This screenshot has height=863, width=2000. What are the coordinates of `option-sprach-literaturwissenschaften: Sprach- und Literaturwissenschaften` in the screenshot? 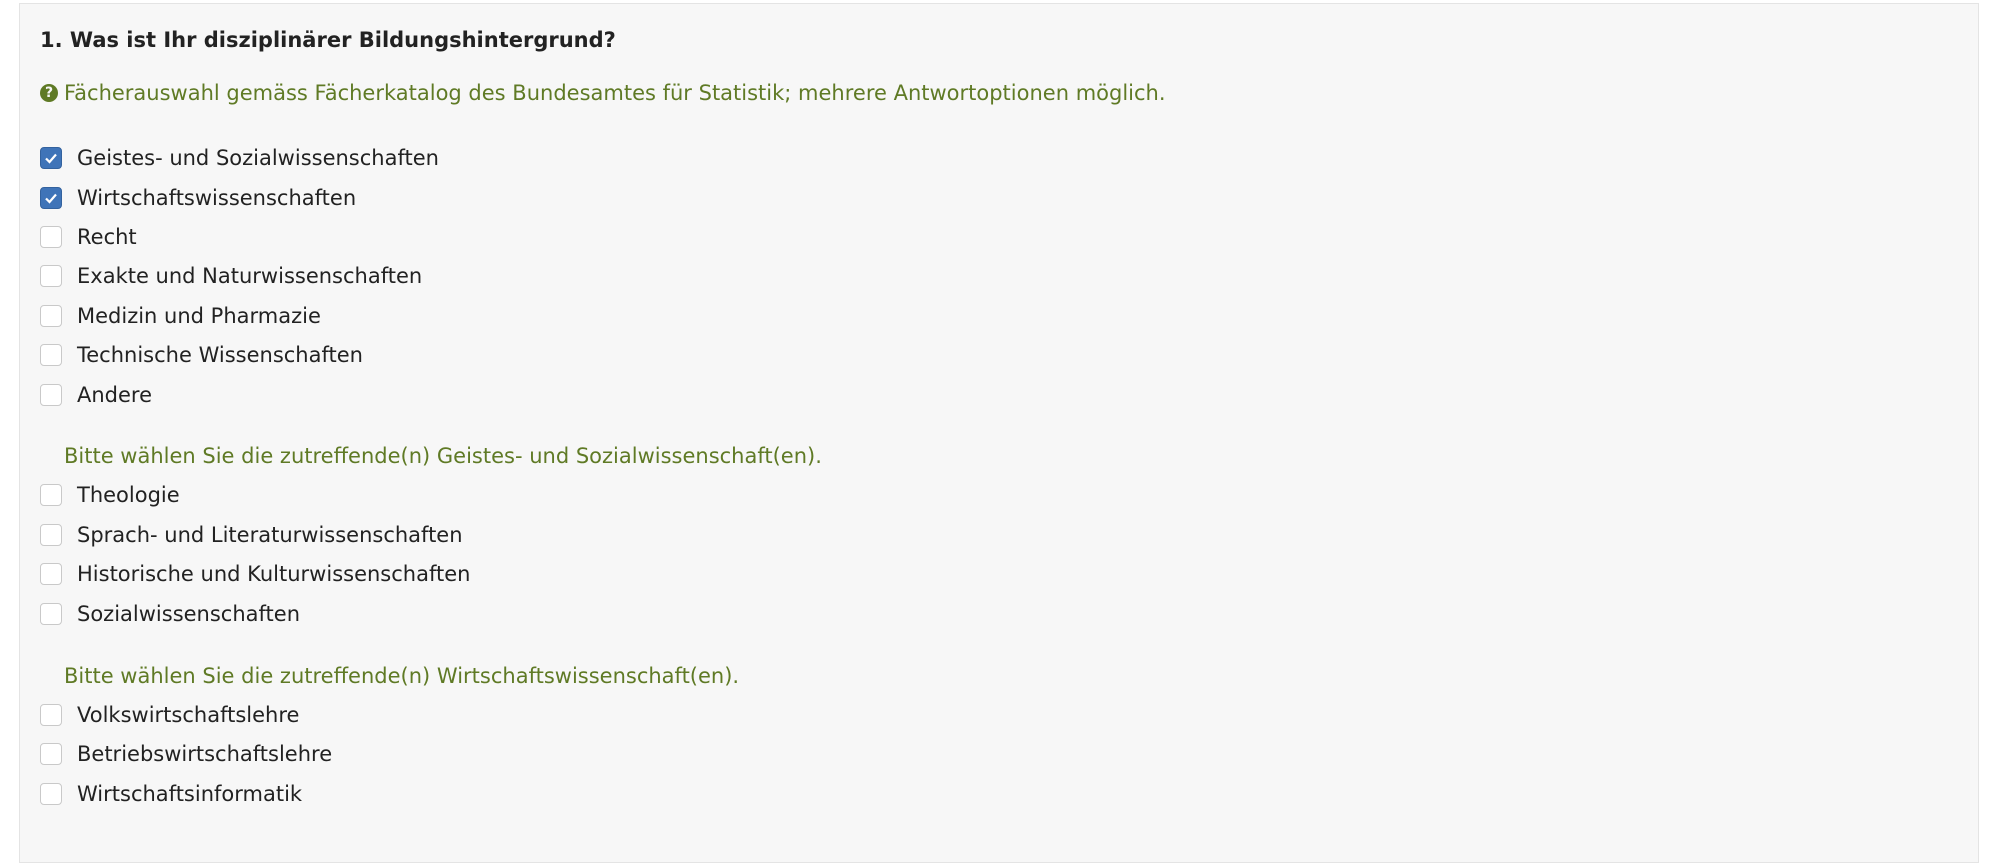 It's located at (251, 535).